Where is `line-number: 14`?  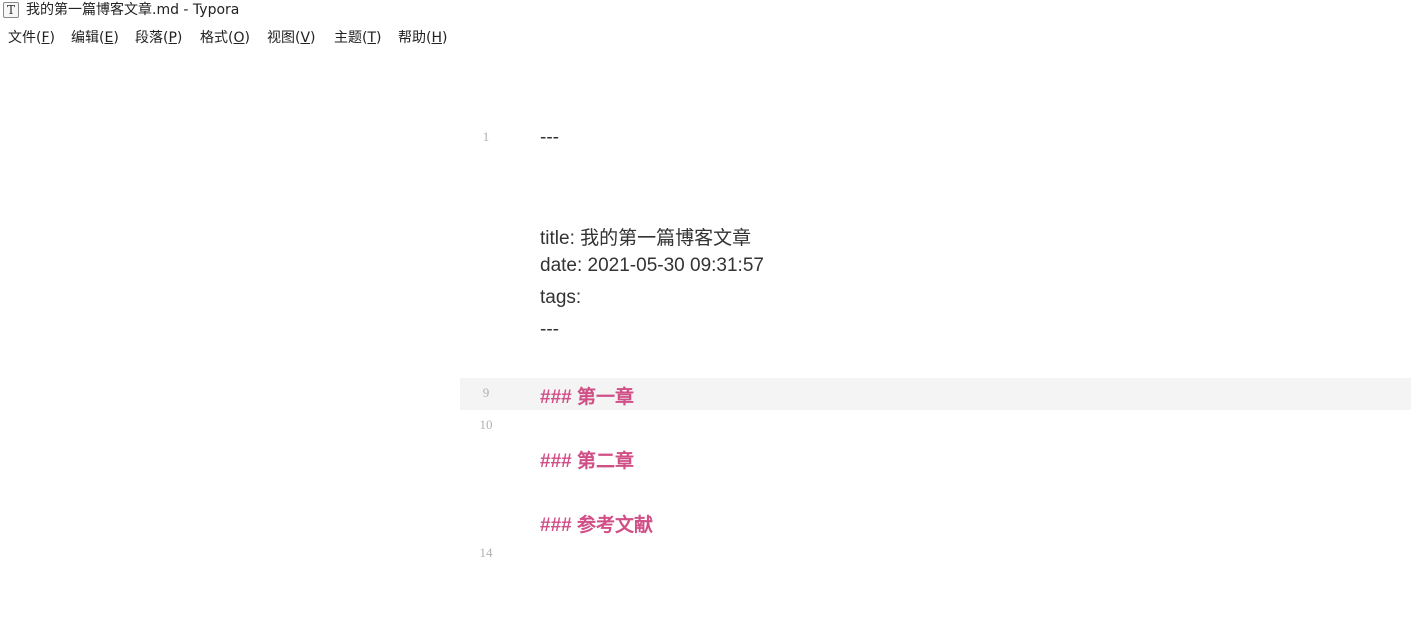
line-number: 14 is located at coordinates (486, 552).